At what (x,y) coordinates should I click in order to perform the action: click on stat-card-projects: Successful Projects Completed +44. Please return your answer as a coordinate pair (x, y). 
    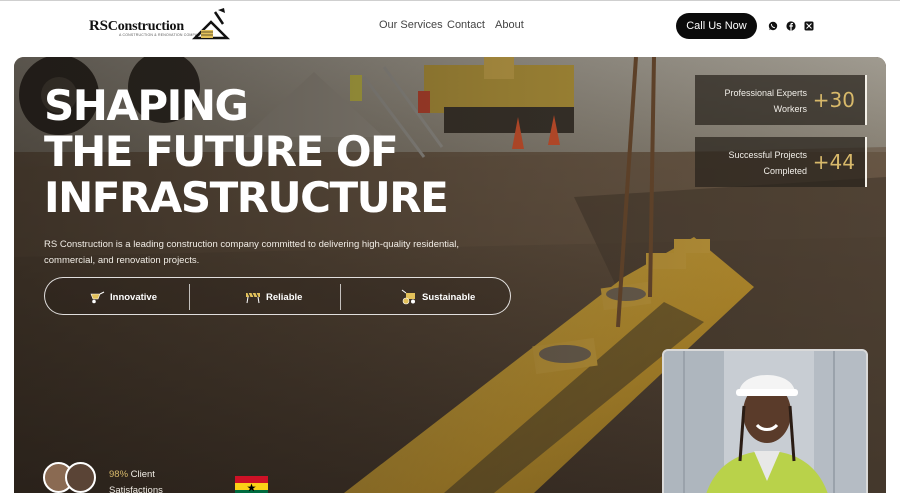
    Looking at the image, I should click on (781, 162).